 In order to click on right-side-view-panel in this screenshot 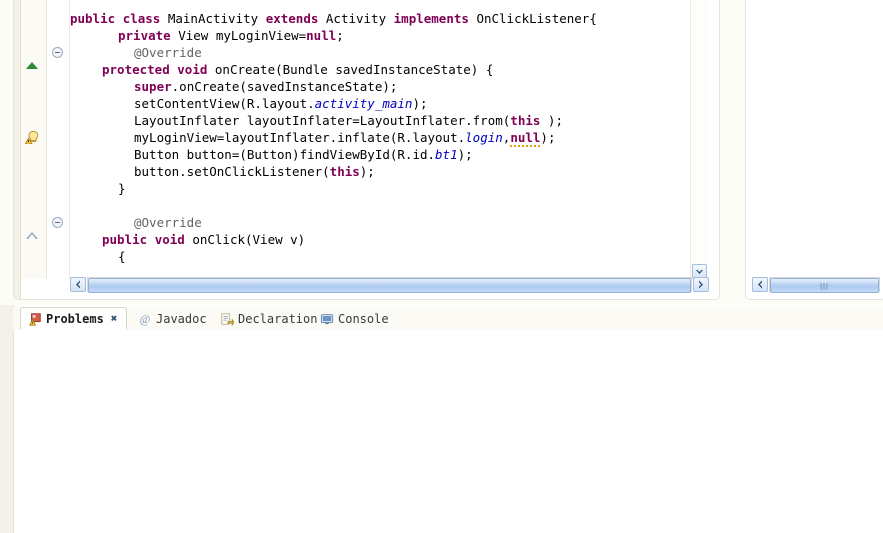, I will do `click(814, 150)`.